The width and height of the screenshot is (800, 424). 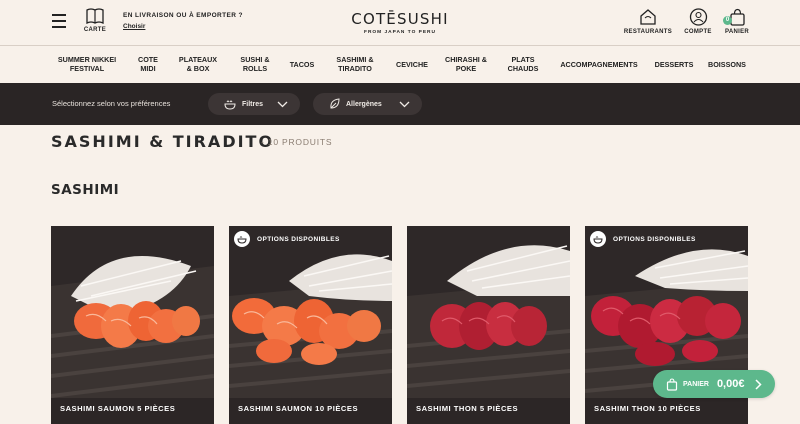 What do you see at coordinates (163, 141) in the screenshot?
I see `page-title: SASHIMI & TIRADITO` at bounding box center [163, 141].